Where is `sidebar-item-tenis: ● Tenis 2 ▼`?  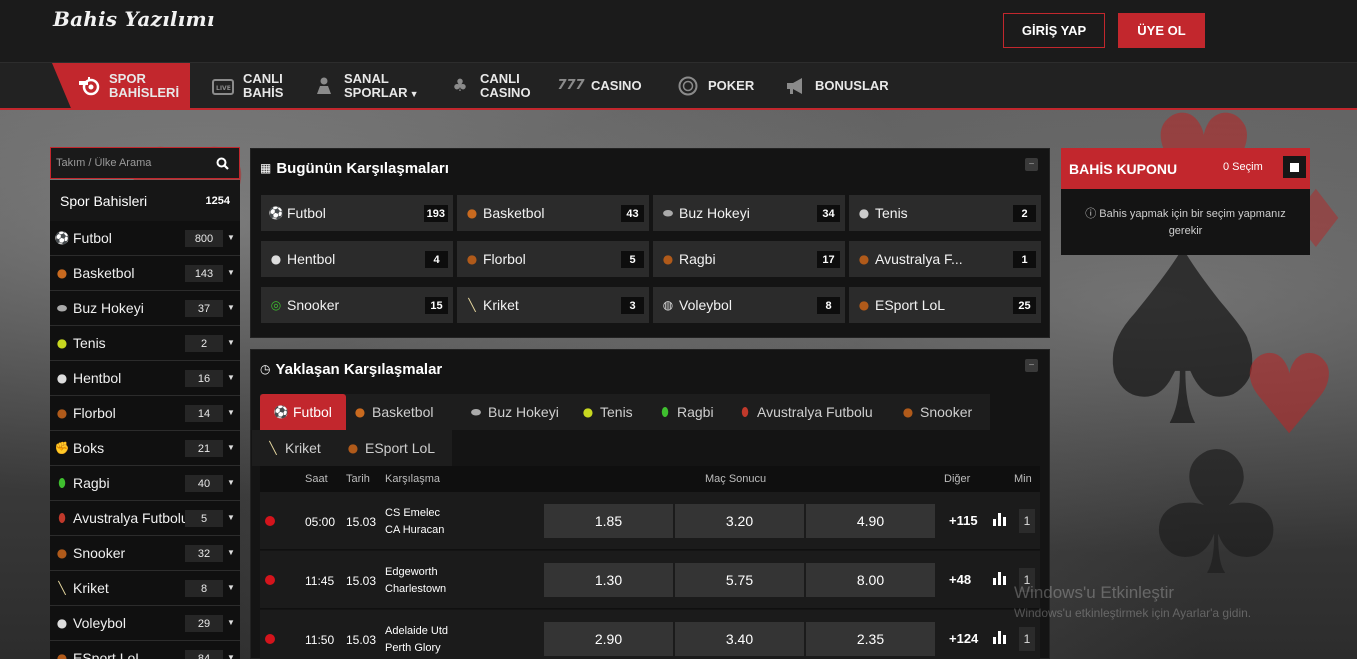 sidebar-item-tenis: ● Tenis 2 ▼ is located at coordinates (145, 343).